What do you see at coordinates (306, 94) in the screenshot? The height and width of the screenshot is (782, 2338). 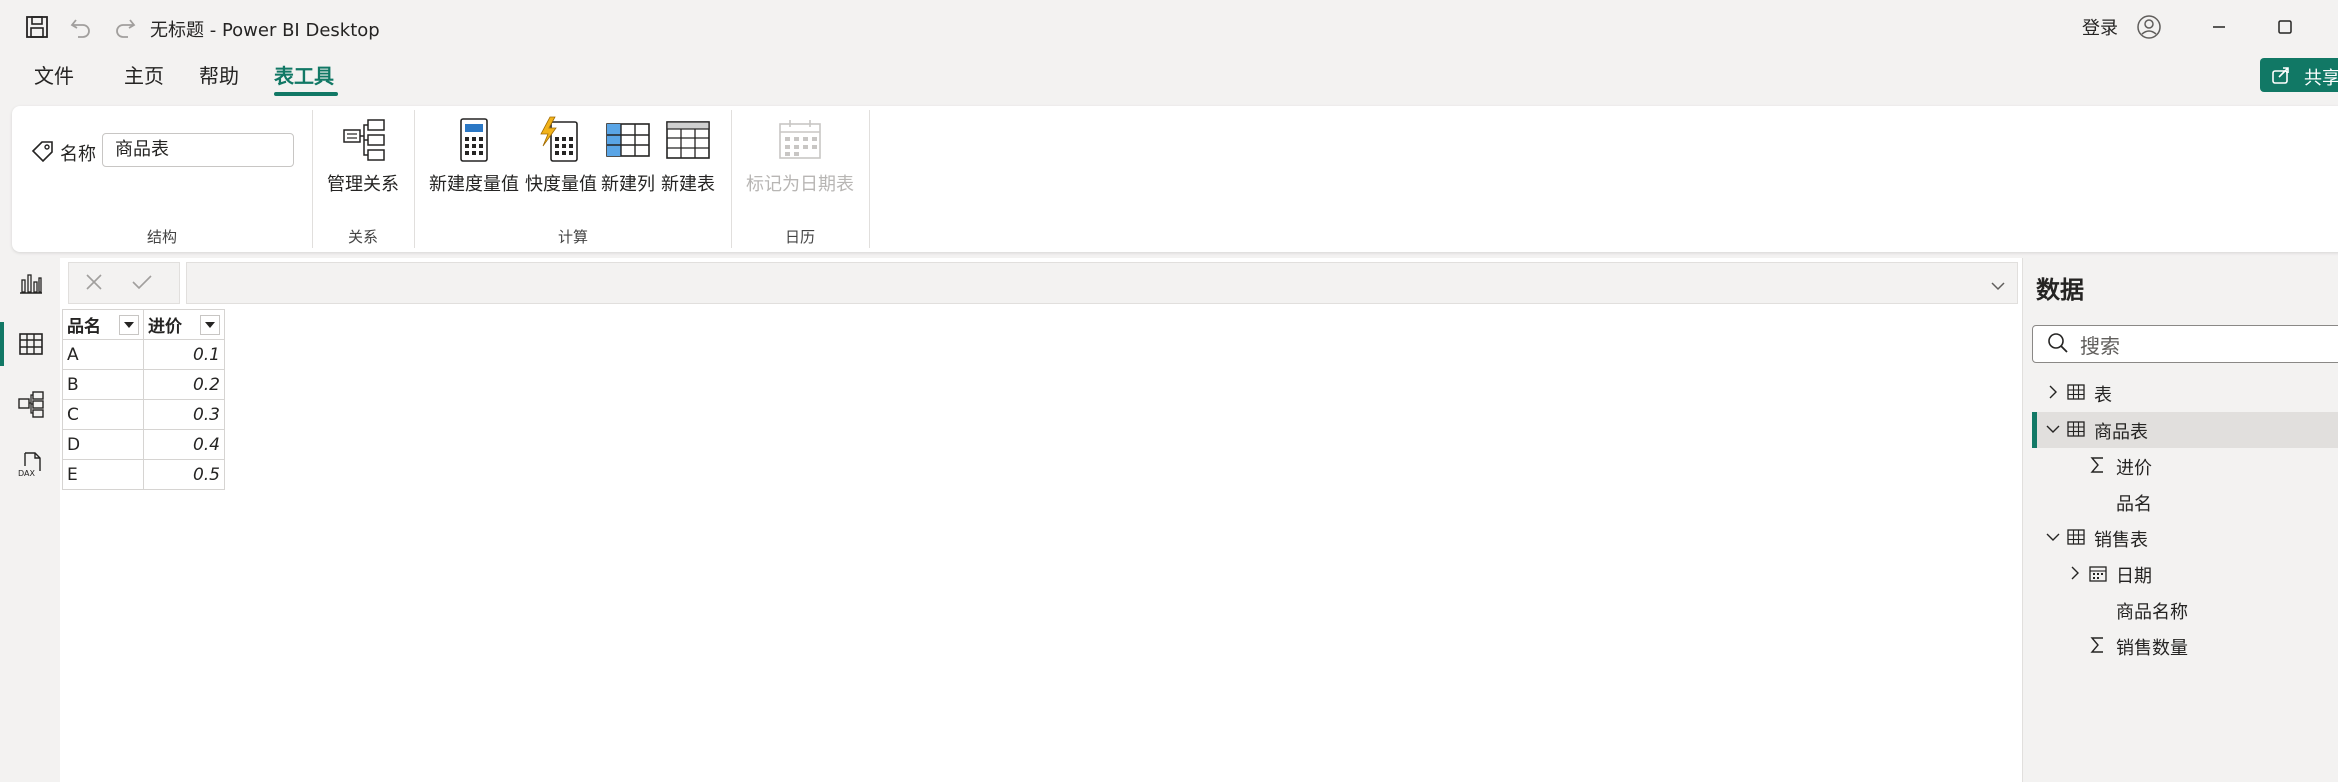 I see `active-tab-indicator` at bounding box center [306, 94].